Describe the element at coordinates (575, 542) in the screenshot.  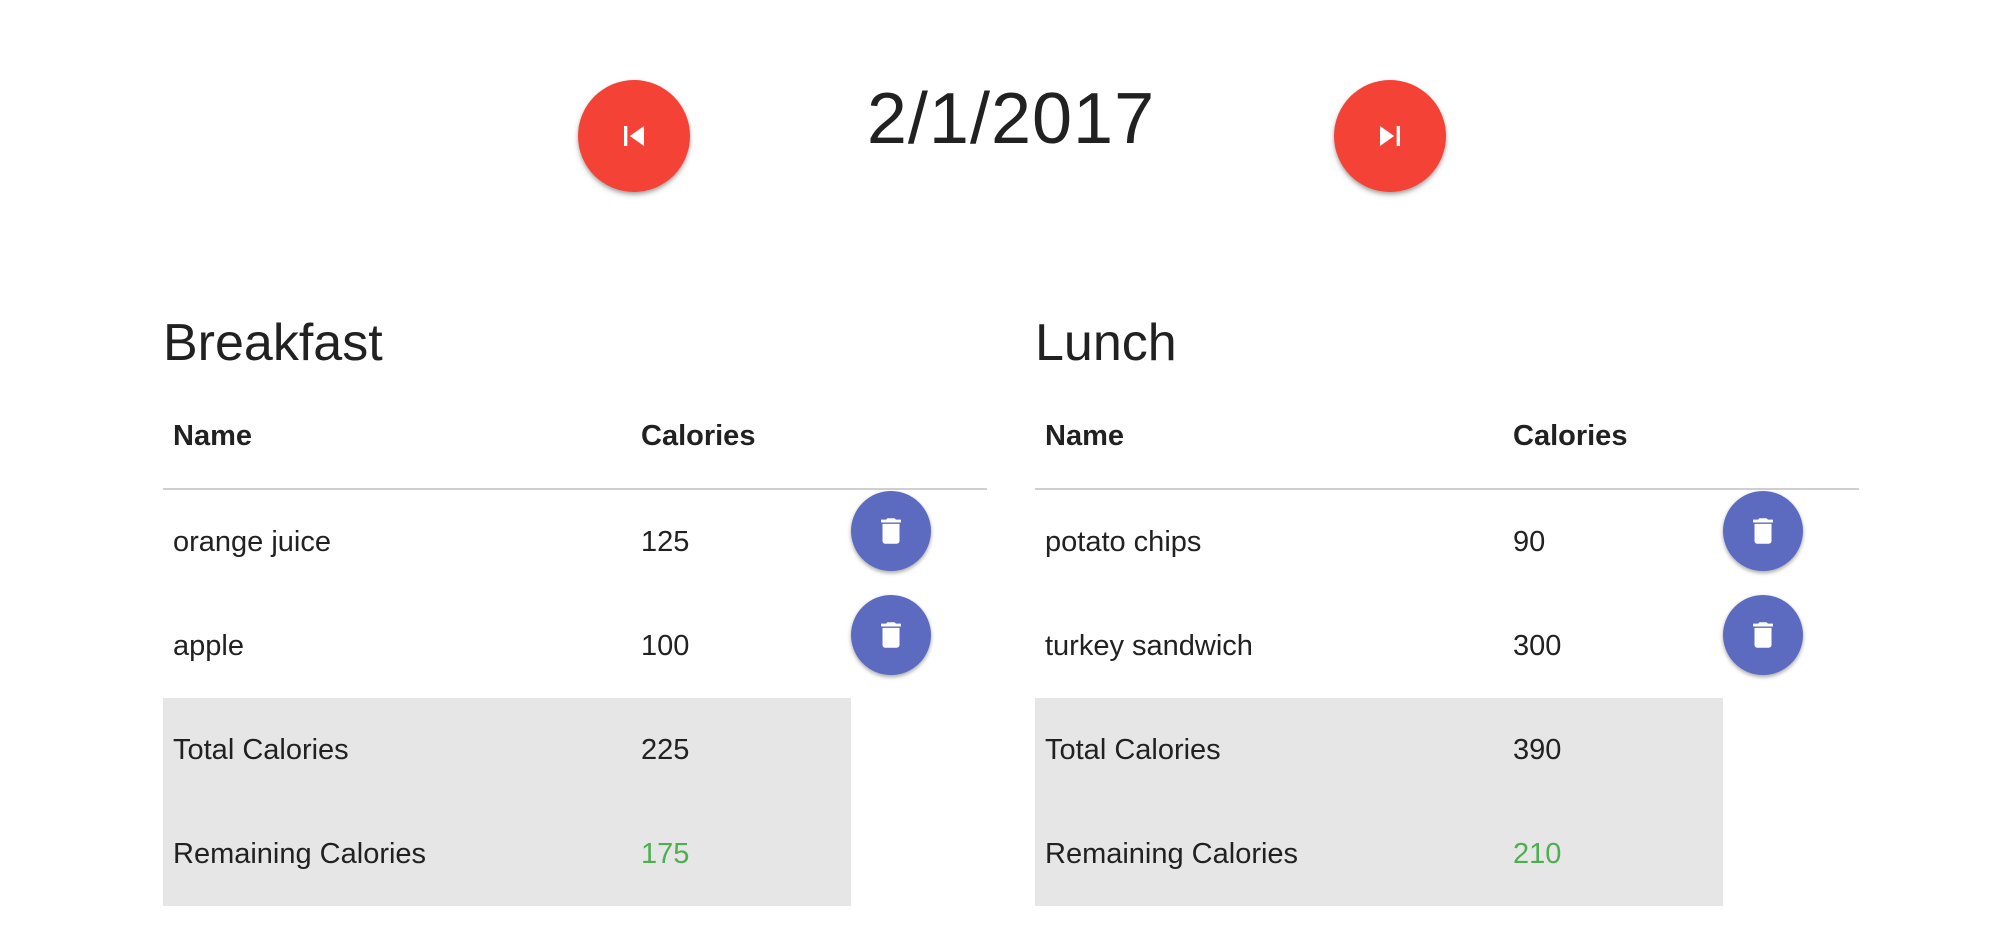
I see `table-row: orange juice 125` at that location.